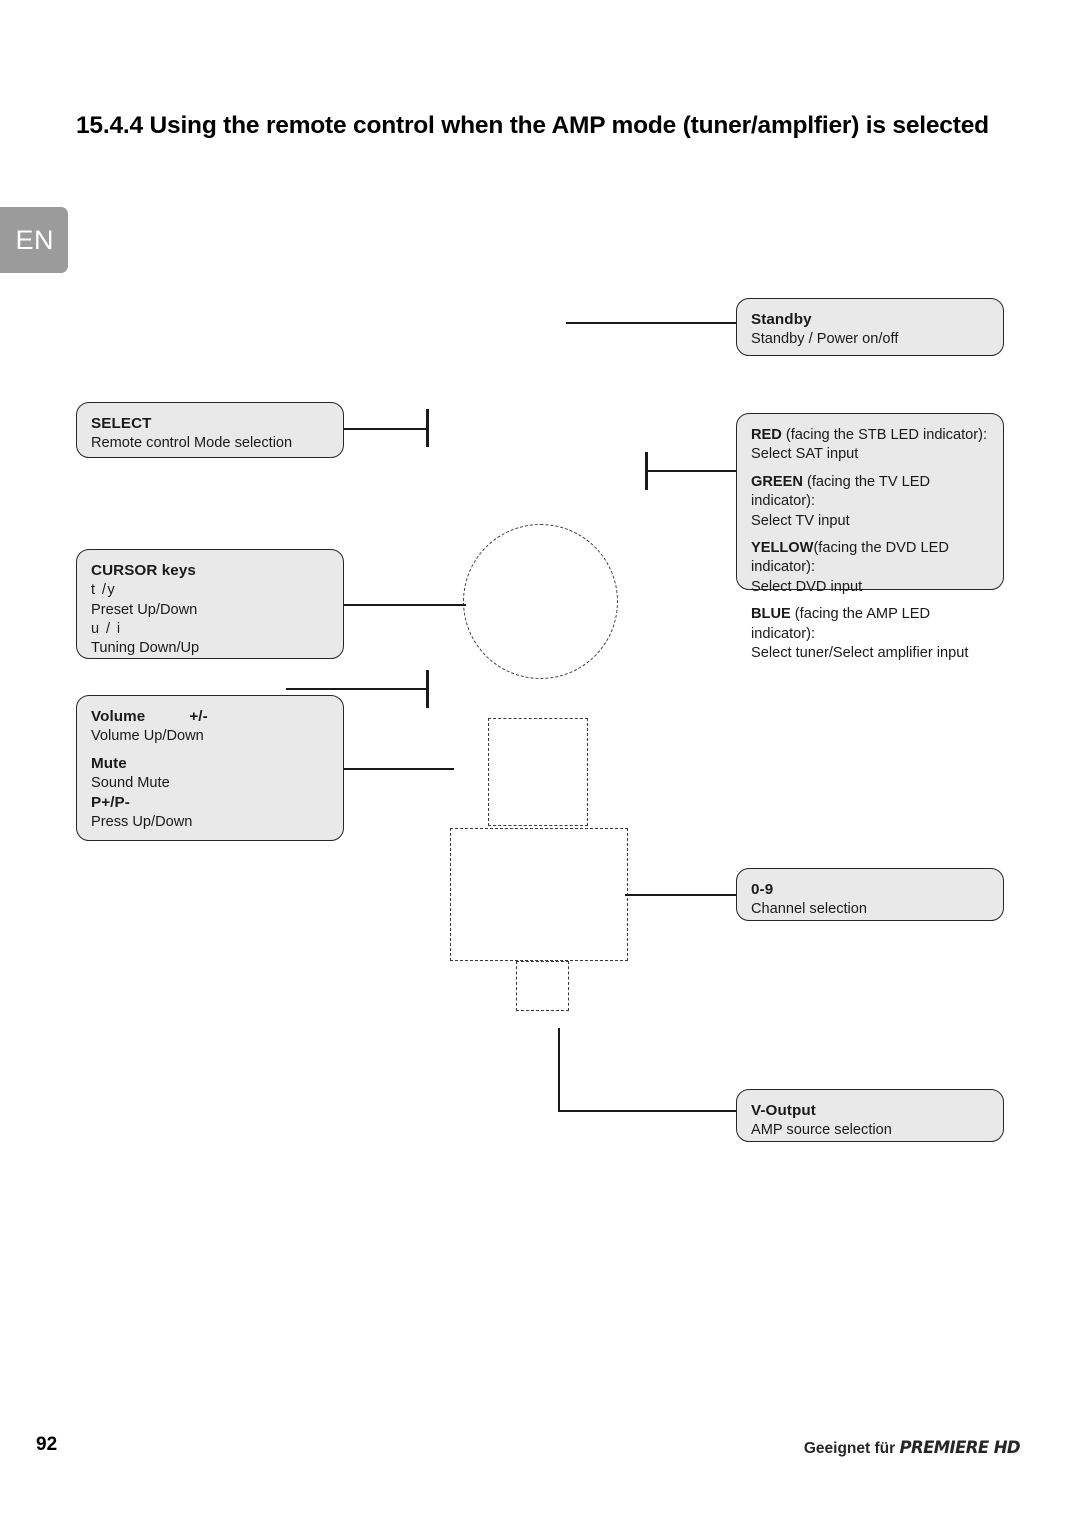 The height and width of the screenshot is (1528, 1080). Describe the element at coordinates (766, 435) in the screenshot. I see `color-key-red-label: RED` at that location.